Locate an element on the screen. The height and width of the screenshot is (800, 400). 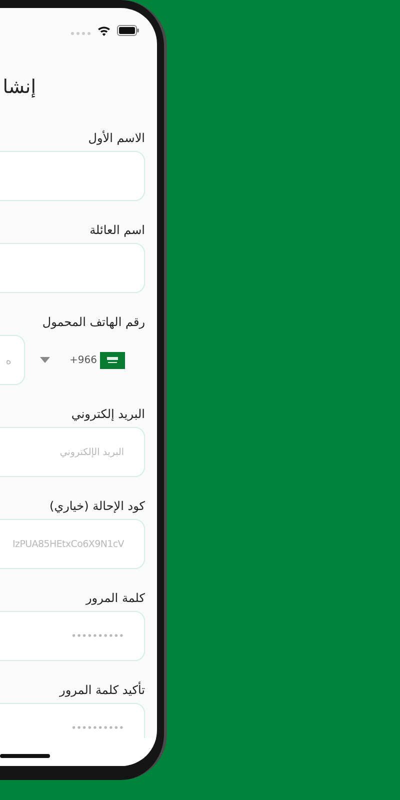
wifi-icon is located at coordinates (104, 30).